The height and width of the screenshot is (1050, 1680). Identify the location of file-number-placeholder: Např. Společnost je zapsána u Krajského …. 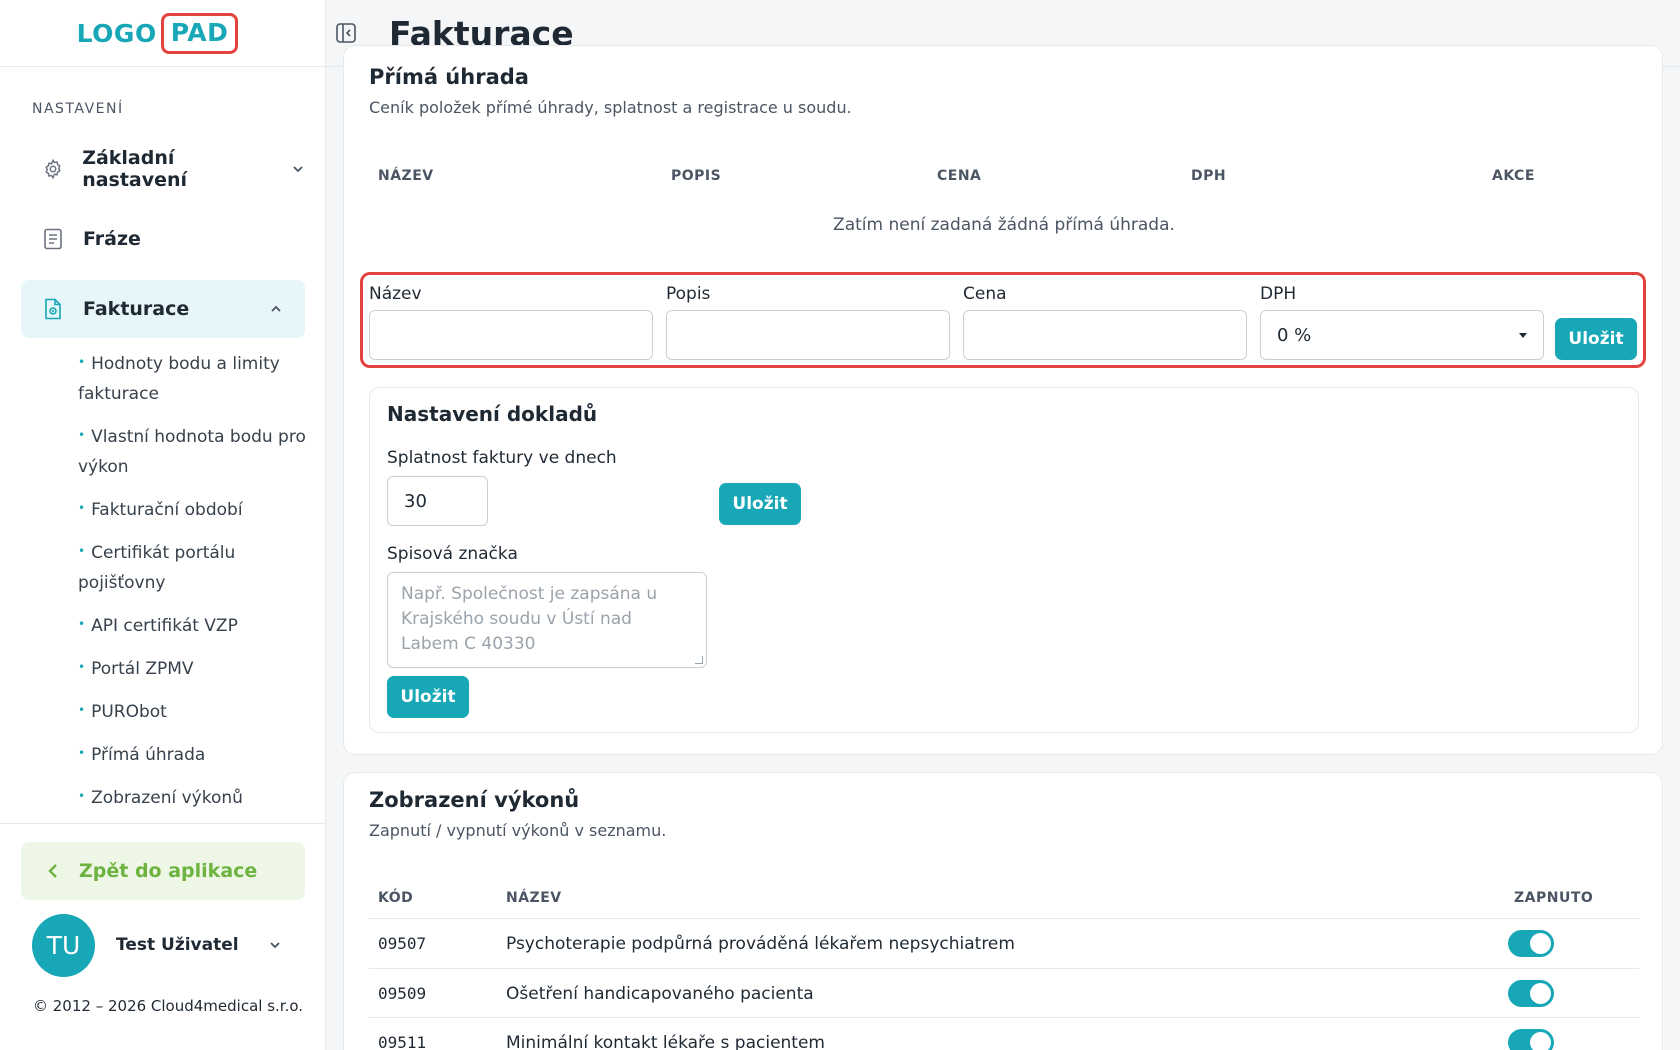
(529, 619).